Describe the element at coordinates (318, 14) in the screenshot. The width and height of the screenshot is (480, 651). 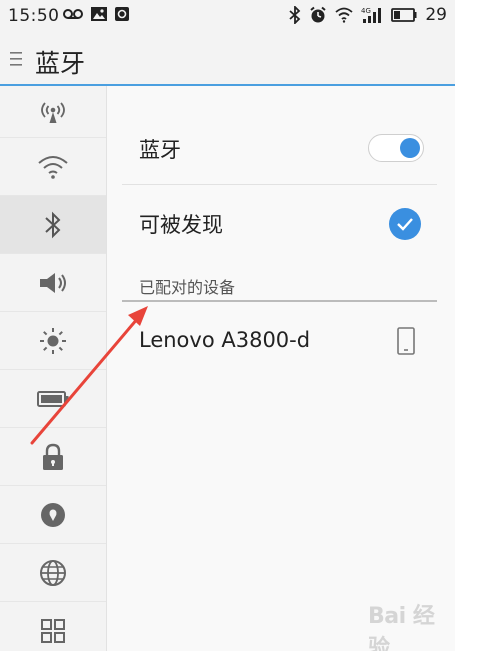
I see `alarm-icon` at that location.